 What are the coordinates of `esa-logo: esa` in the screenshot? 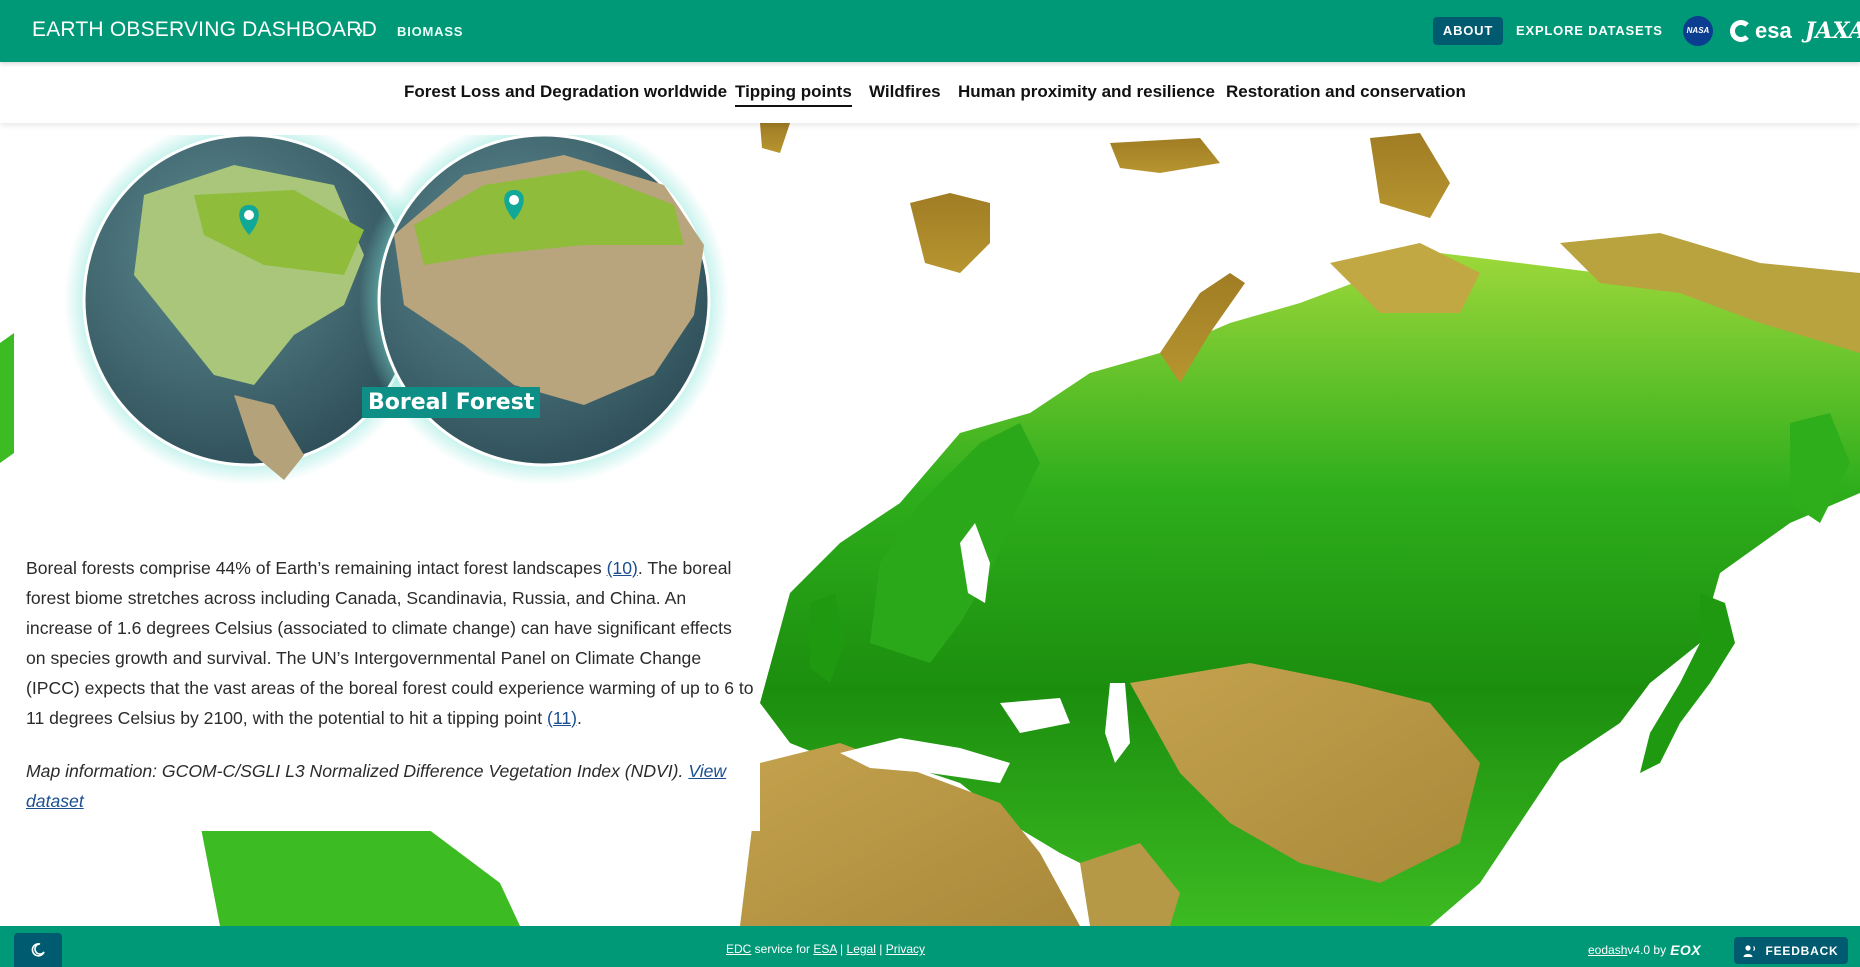 It's located at (1761, 31).